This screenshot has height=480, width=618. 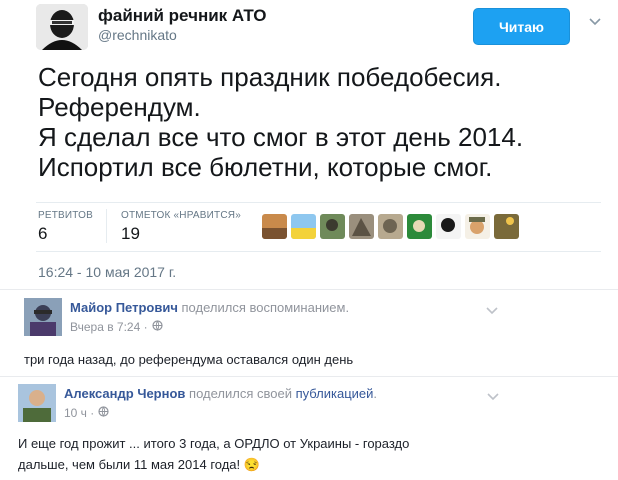 What do you see at coordinates (43, 233) in the screenshot?
I see `retweets-count: 6` at bounding box center [43, 233].